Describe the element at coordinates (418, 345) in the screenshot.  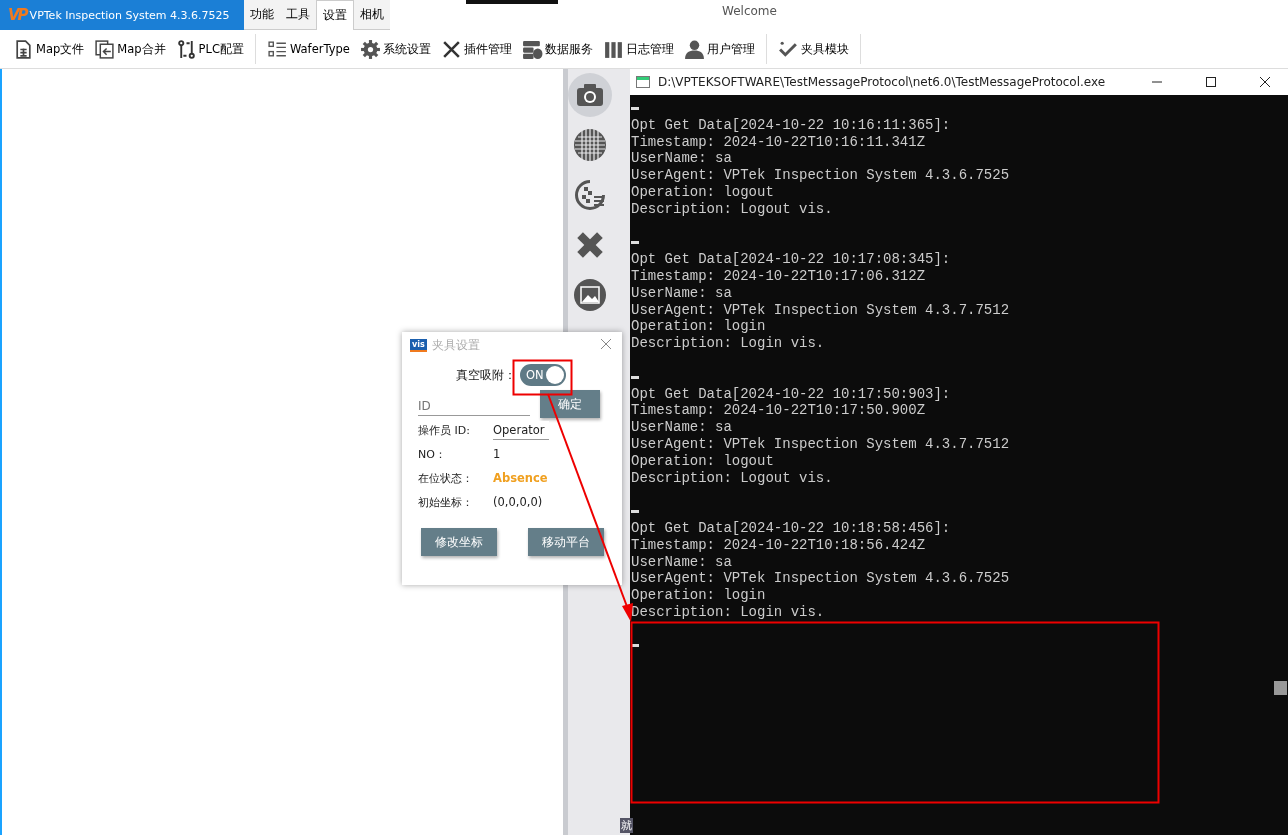
I see `app-icon: vis` at that location.